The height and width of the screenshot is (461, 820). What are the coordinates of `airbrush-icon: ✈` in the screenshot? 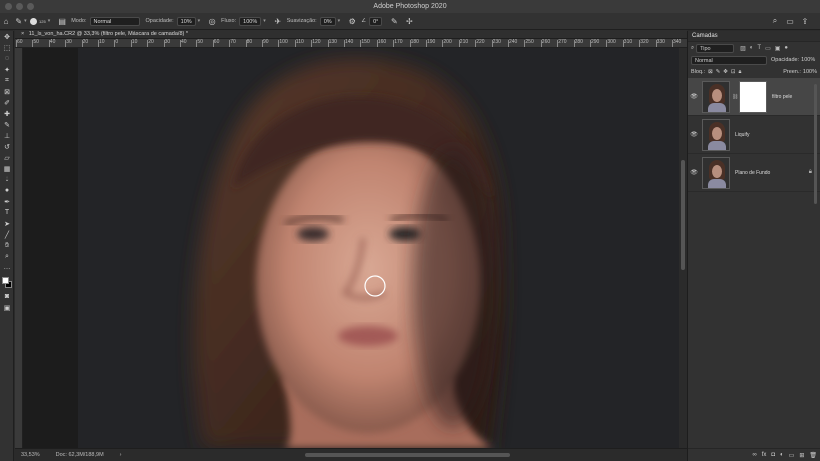 It's located at (278, 21).